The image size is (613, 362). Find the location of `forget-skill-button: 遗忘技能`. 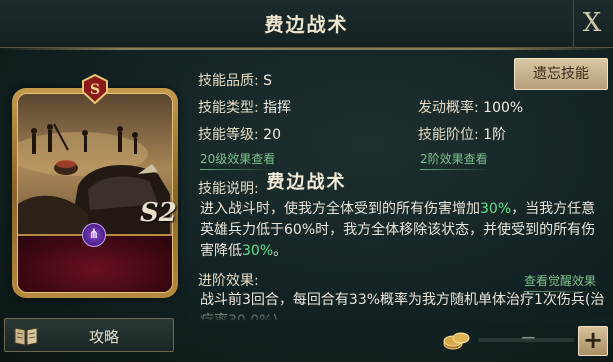

forget-skill-button: 遗忘技能 is located at coordinates (561, 74).